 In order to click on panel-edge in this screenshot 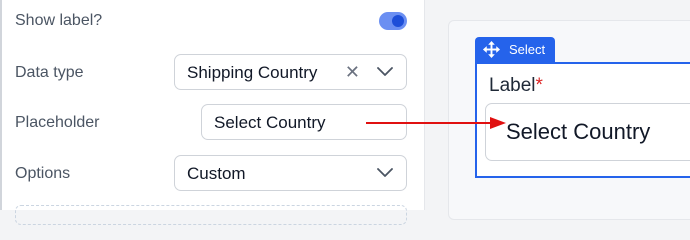, I will do `click(1, 105)`.